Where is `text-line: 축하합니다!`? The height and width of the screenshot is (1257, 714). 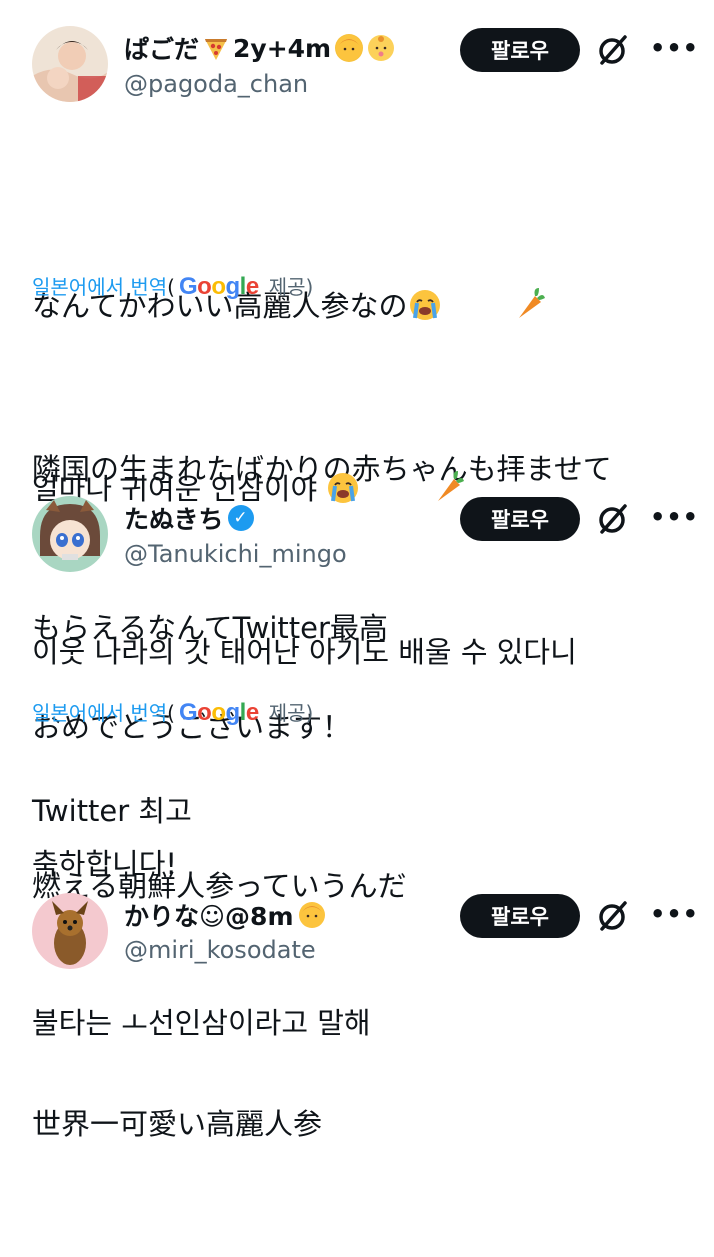
text-line: 축하합니다! is located at coordinates (105, 864).